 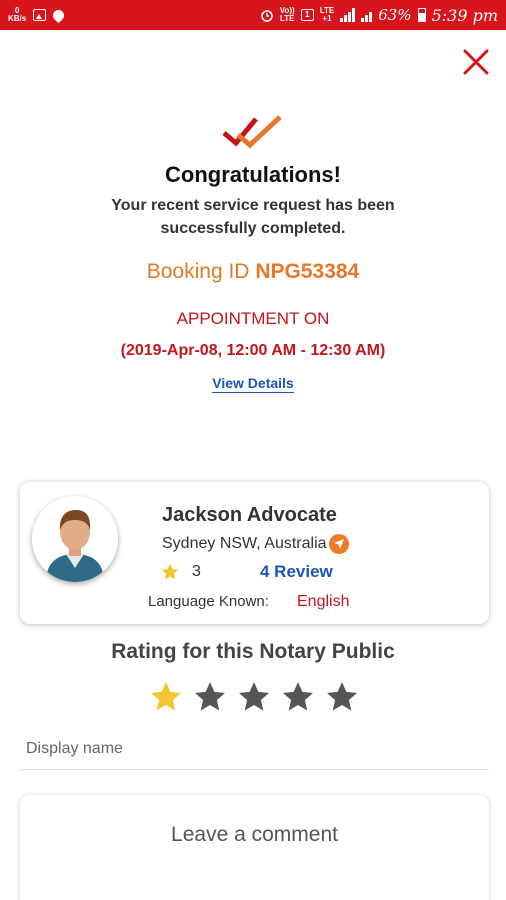 I want to click on clock: 5:39 pm, so click(x=464, y=15).